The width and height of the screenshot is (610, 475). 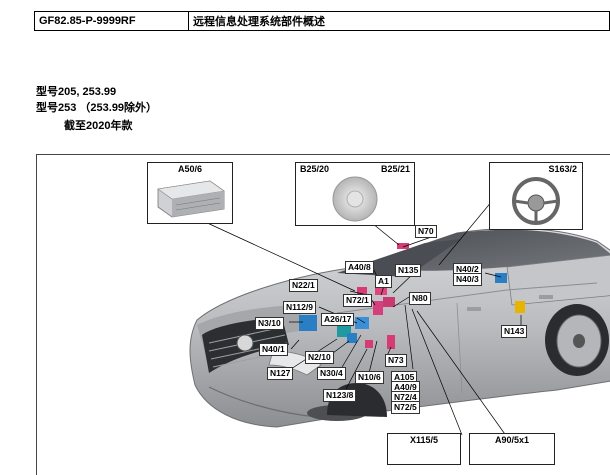 What do you see at coordinates (399, 21) in the screenshot?
I see `document-title: 远程信息处理系统部件概述` at bounding box center [399, 21].